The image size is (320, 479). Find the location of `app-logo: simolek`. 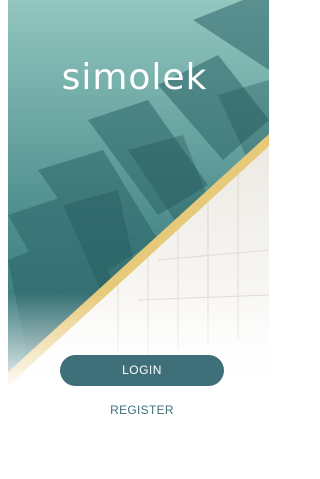

app-logo: simolek is located at coordinates (134, 77).